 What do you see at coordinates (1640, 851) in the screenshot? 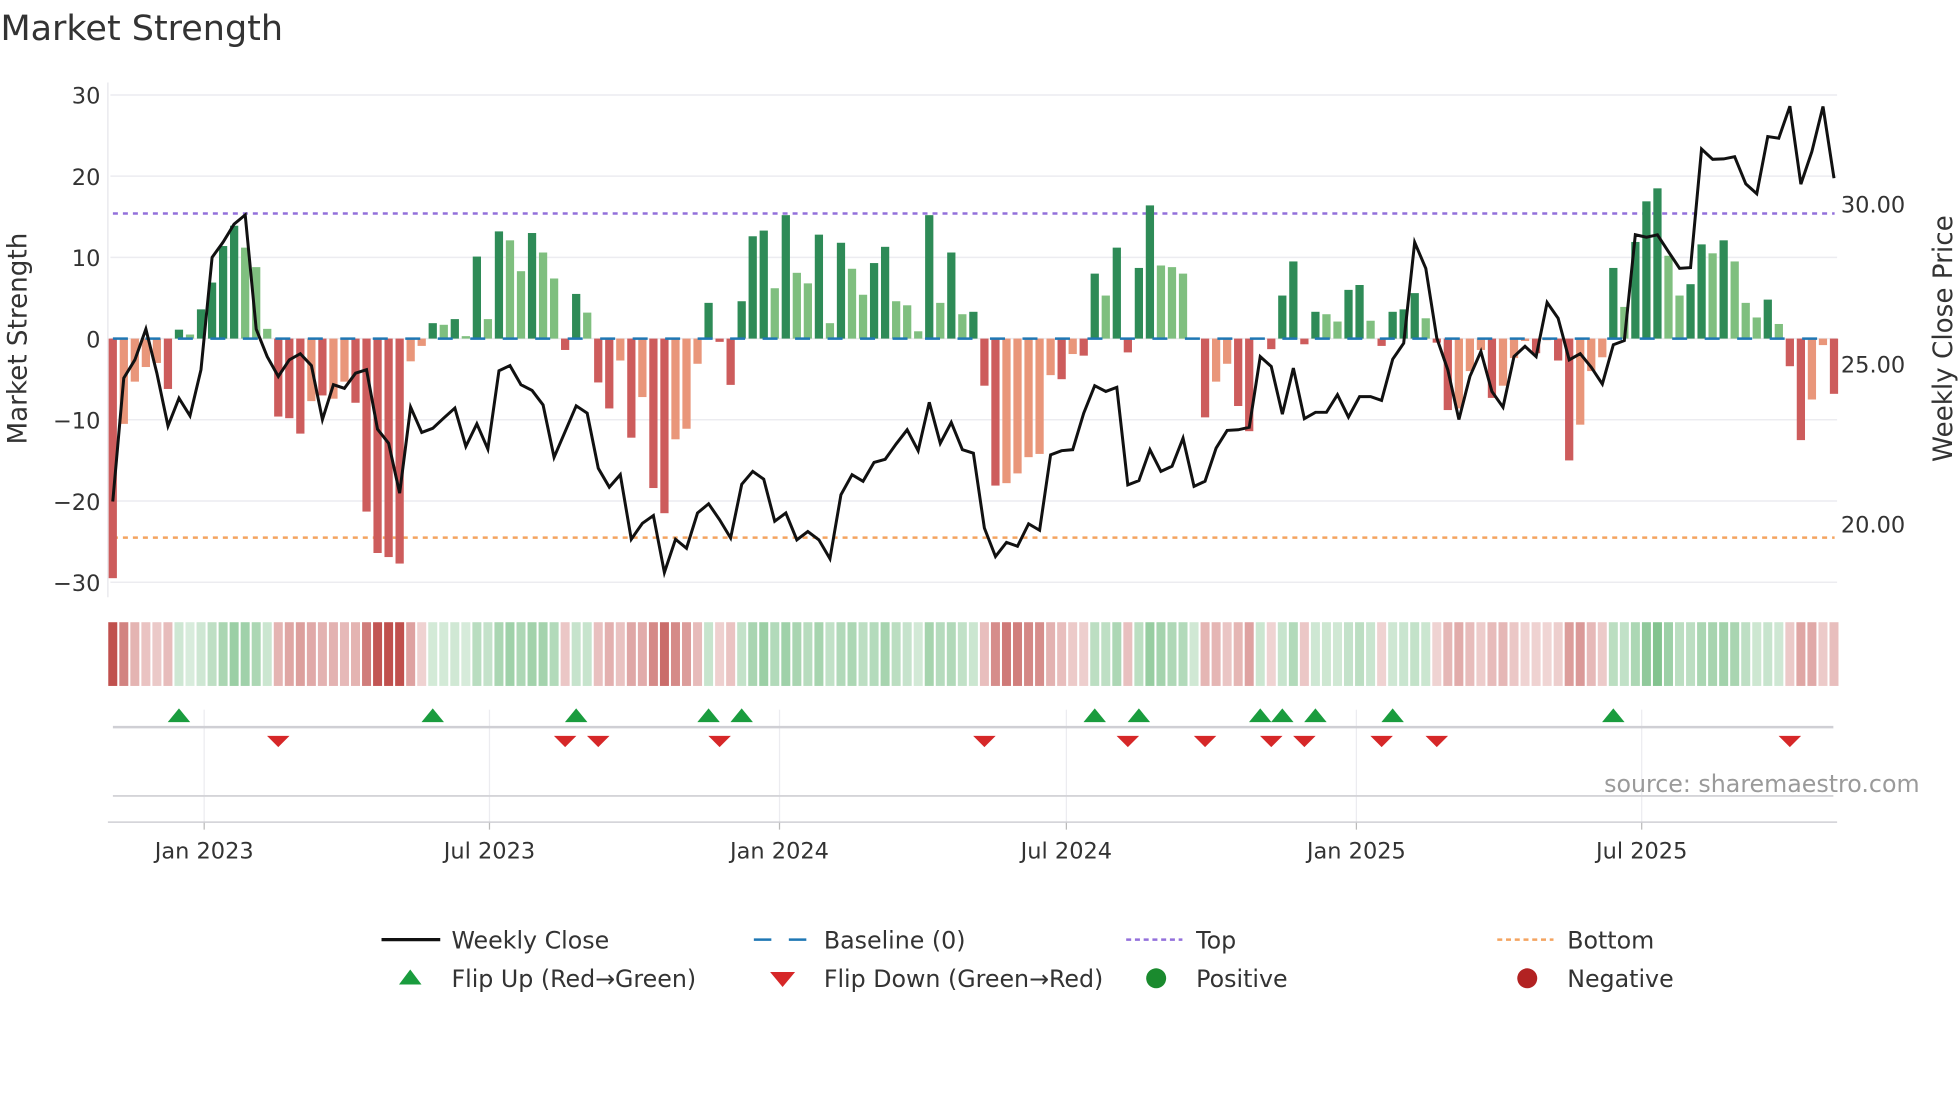
I see `x-tick-label: Jul 2025` at bounding box center [1640, 851].